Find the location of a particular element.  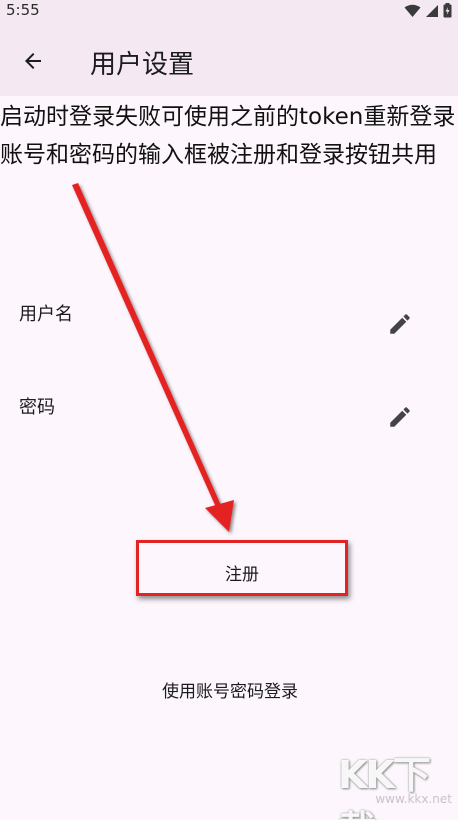

username-label: 用户名 is located at coordinates (46, 314).